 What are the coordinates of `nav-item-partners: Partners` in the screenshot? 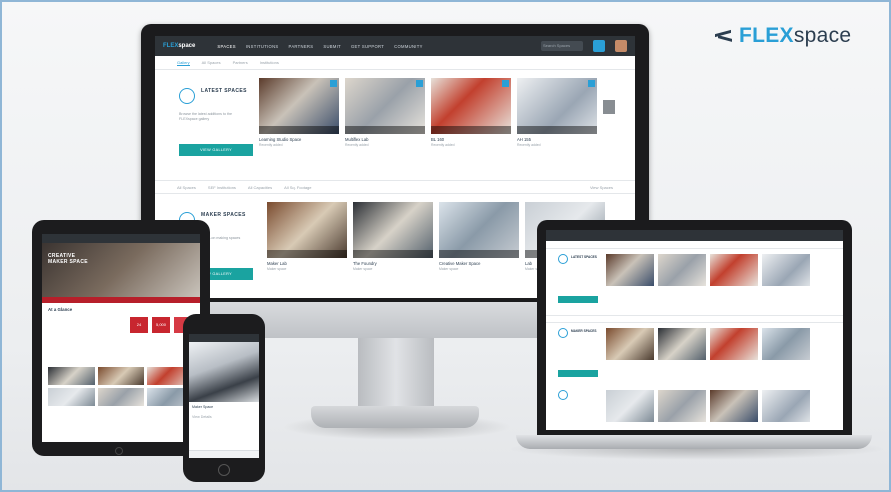 It's located at (301, 46).